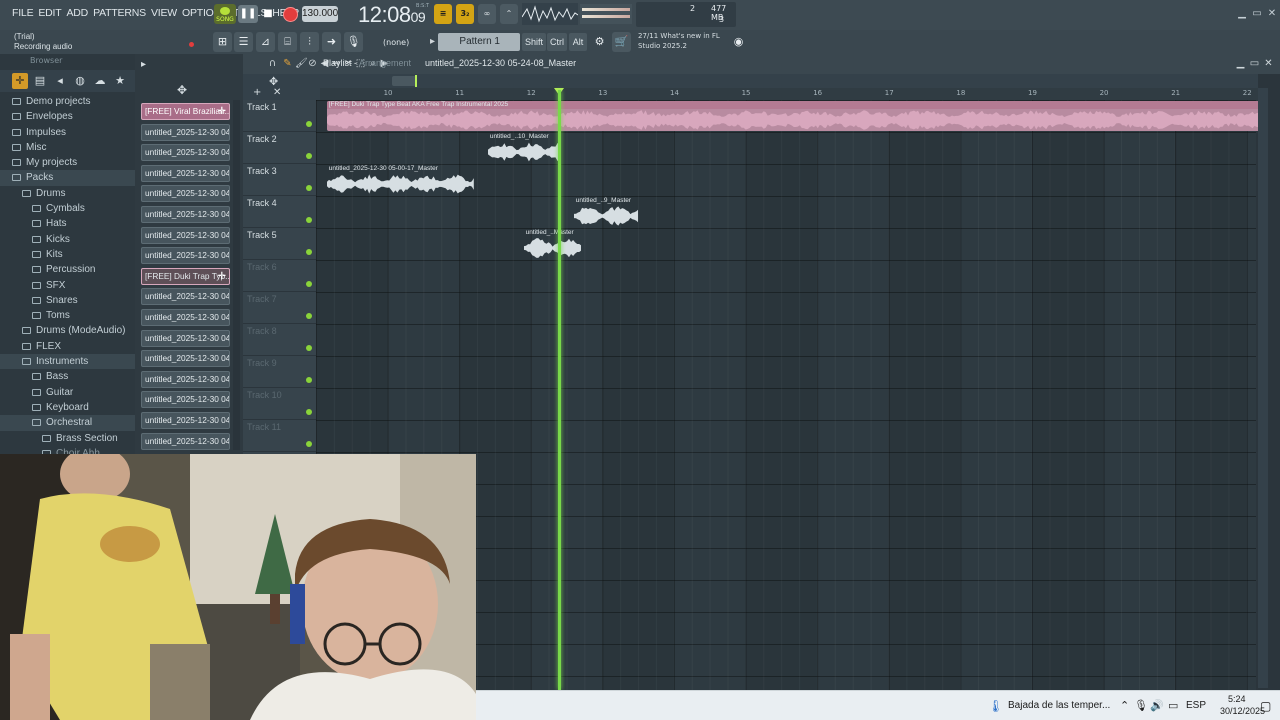 The height and width of the screenshot is (720, 1280). Describe the element at coordinates (509, 14) in the screenshot. I see `blend-notes-button: ⌃` at that location.